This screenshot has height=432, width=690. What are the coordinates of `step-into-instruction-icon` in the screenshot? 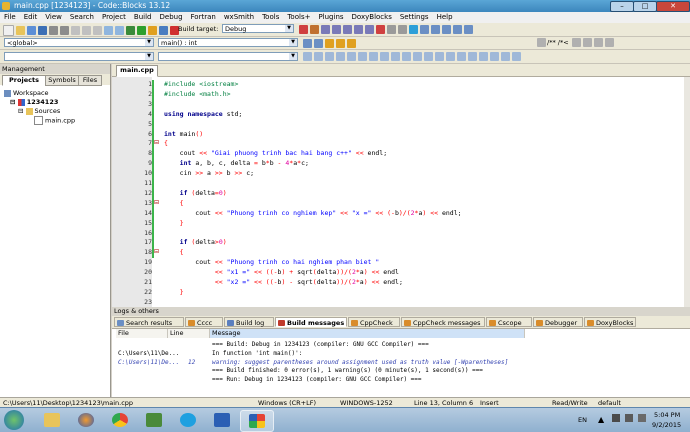 It's located at (369, 29).